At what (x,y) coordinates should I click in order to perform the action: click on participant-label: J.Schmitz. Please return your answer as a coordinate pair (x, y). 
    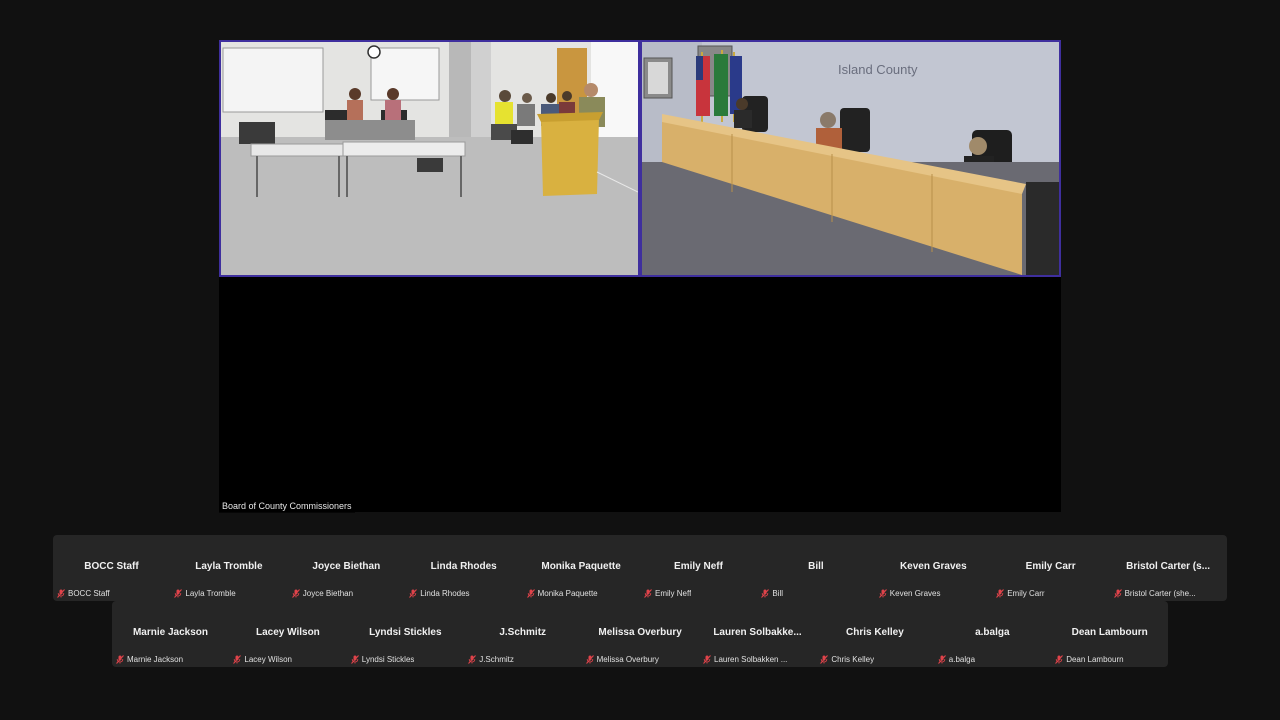
    Looking at the image, I should click on (496, 659).